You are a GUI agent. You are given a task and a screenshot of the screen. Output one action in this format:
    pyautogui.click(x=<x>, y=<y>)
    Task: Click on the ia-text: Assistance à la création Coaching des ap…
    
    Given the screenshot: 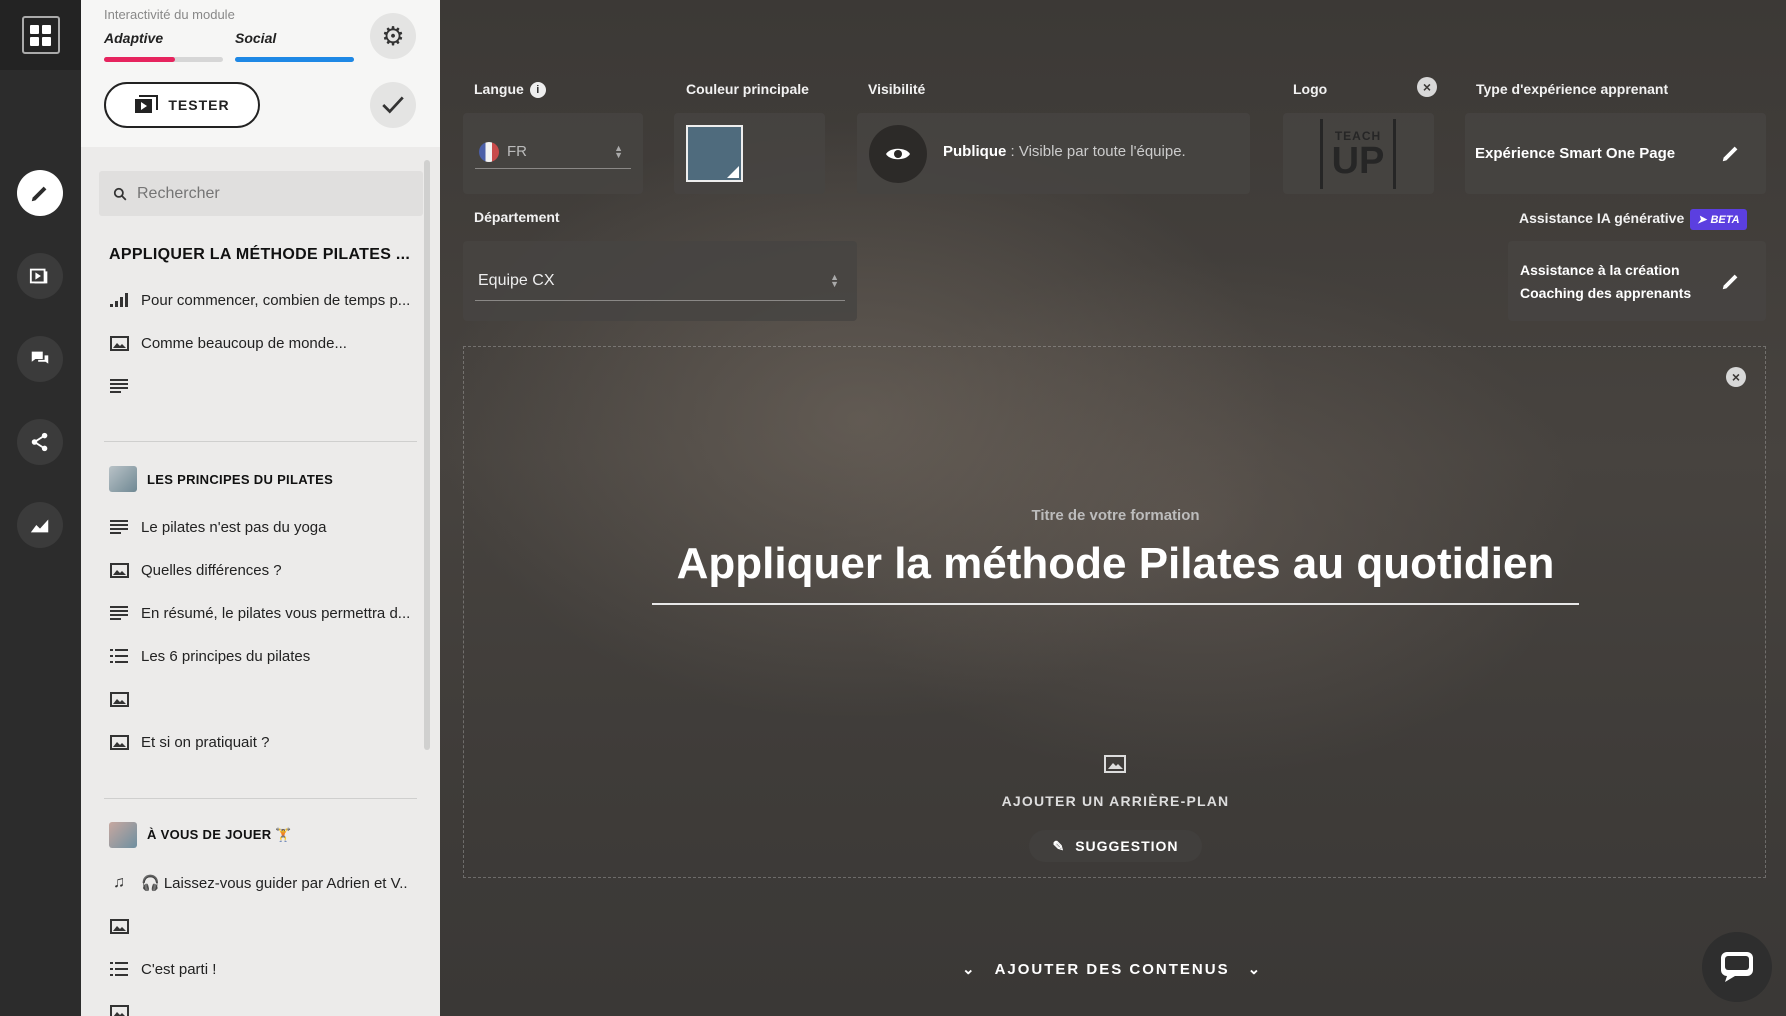 What is the action you would take?
    pyautogui.click(x=1605, y=282)
    